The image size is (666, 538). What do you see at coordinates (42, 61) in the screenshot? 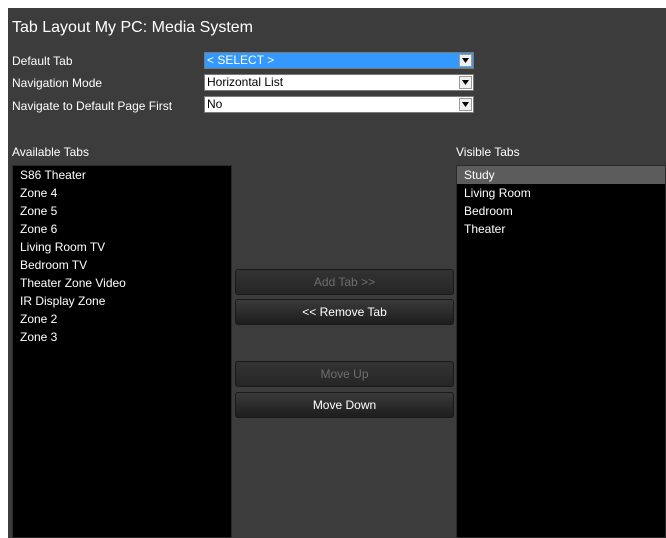
I see `default-tab-label: Default Tab` at bounding box center [42, 61].